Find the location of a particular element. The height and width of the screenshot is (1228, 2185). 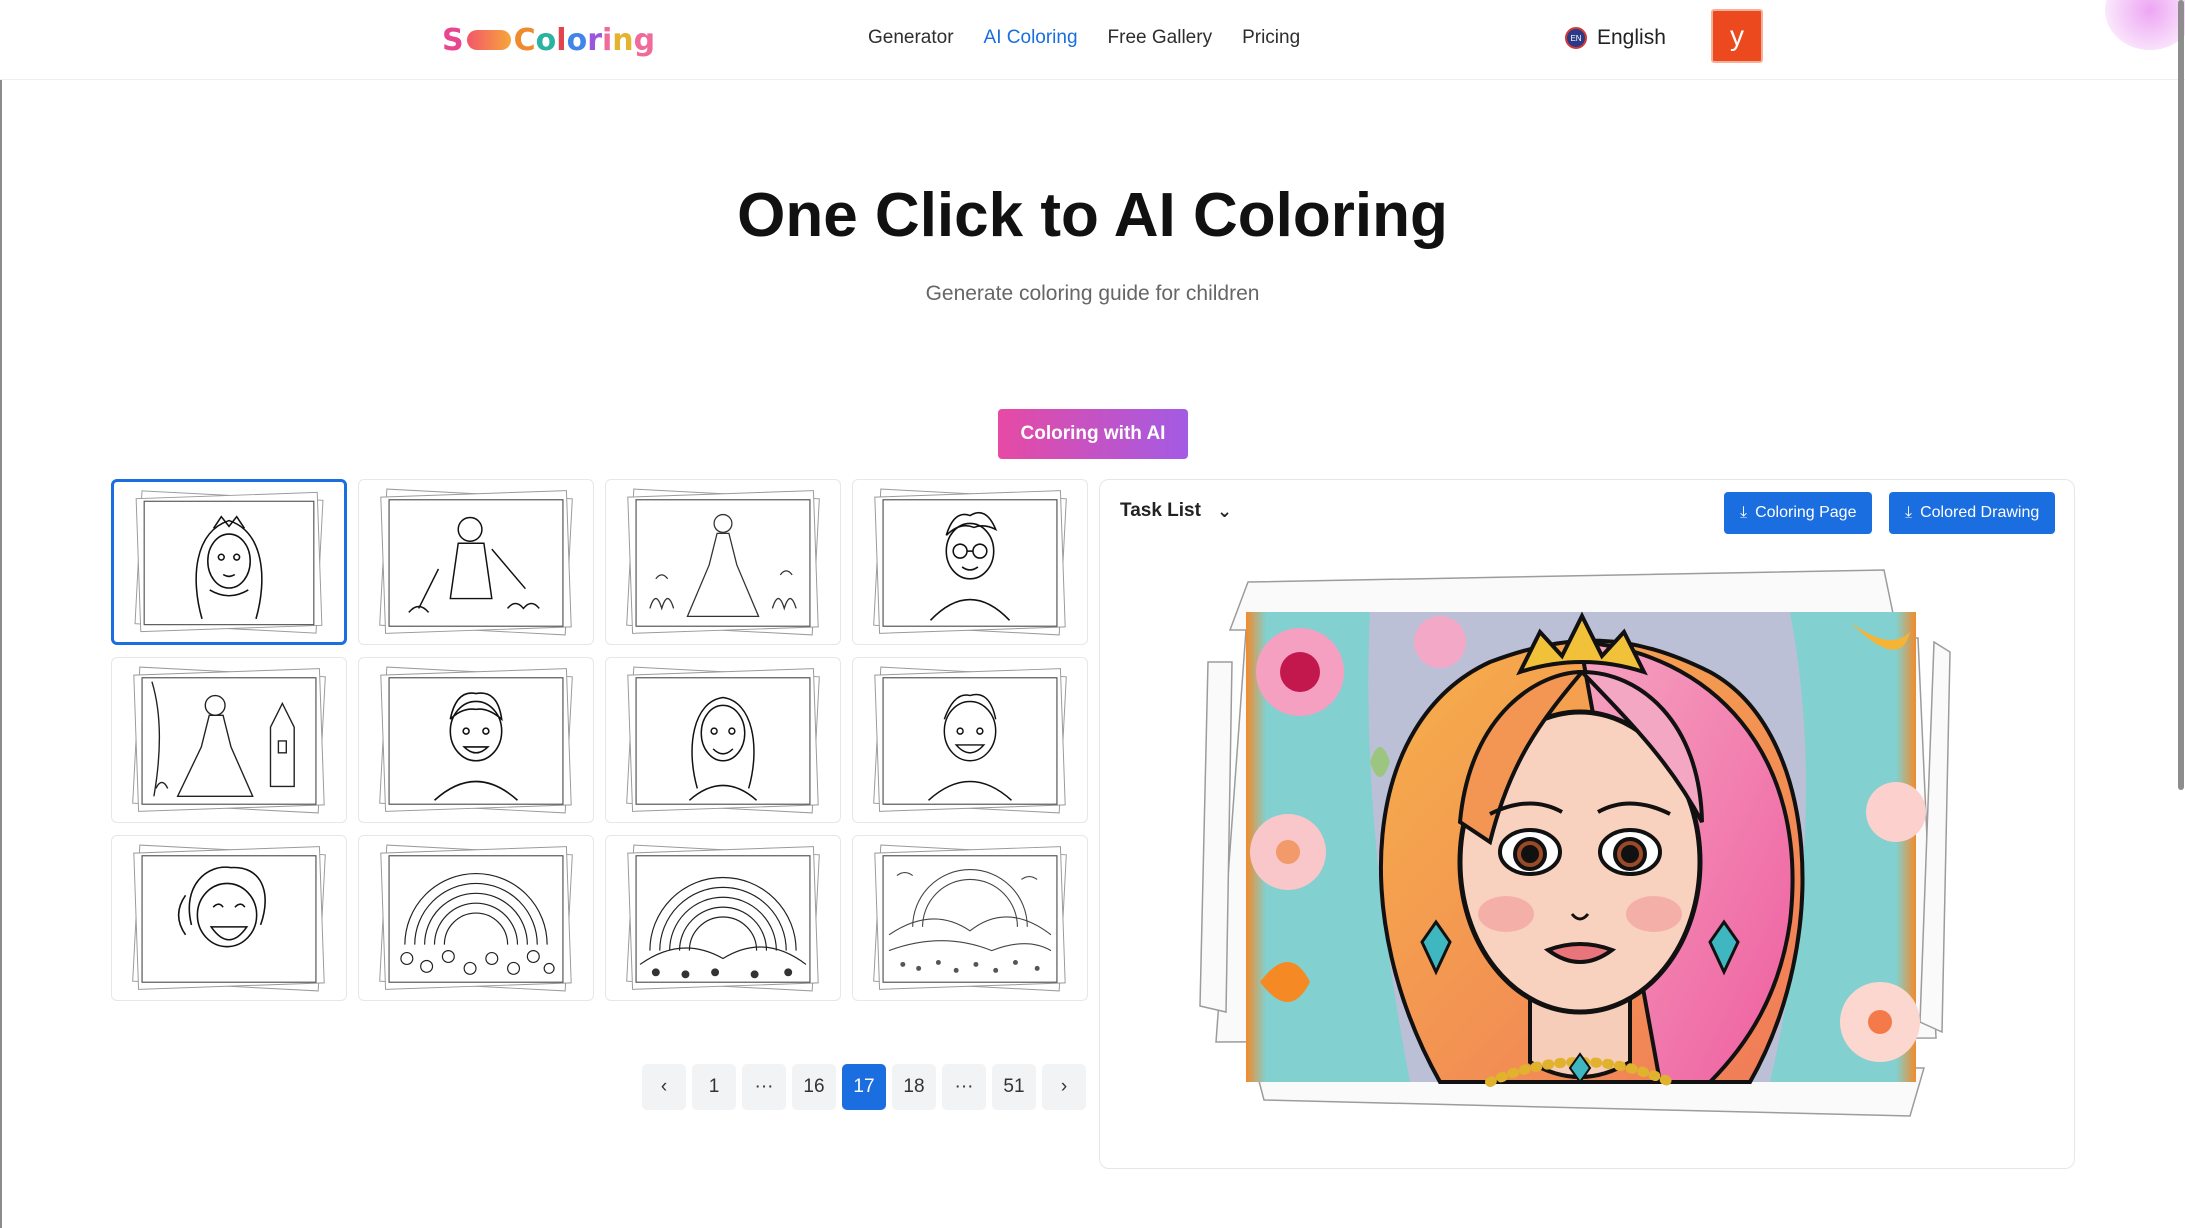

next-page-button: › is located at coordinates (1064, 1087).